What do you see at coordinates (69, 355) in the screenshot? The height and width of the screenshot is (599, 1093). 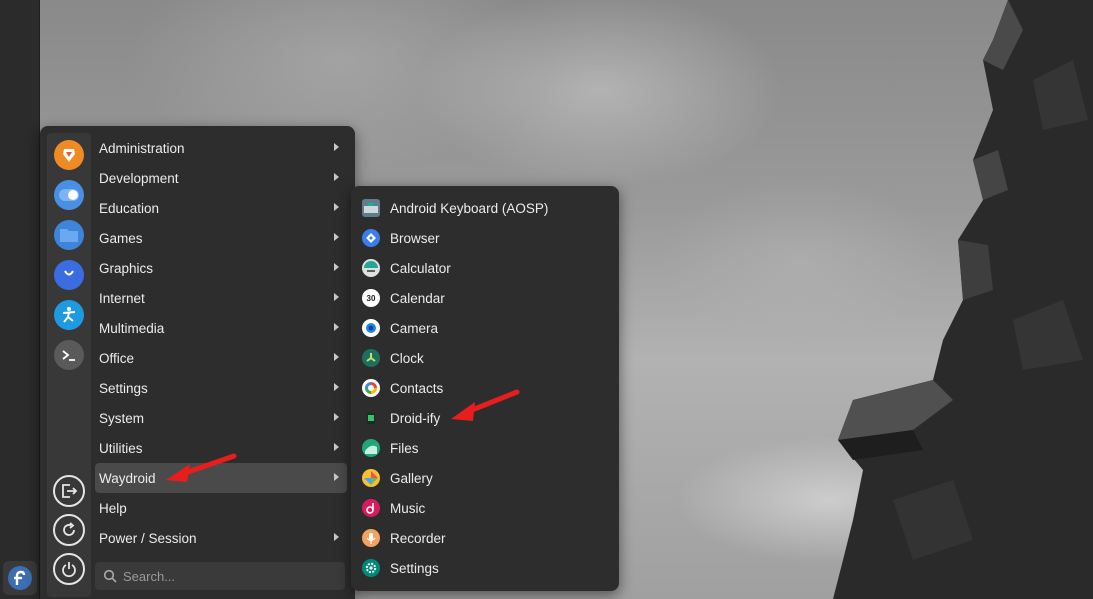 I see `terminal-icon` at bounding box center [69, 355].